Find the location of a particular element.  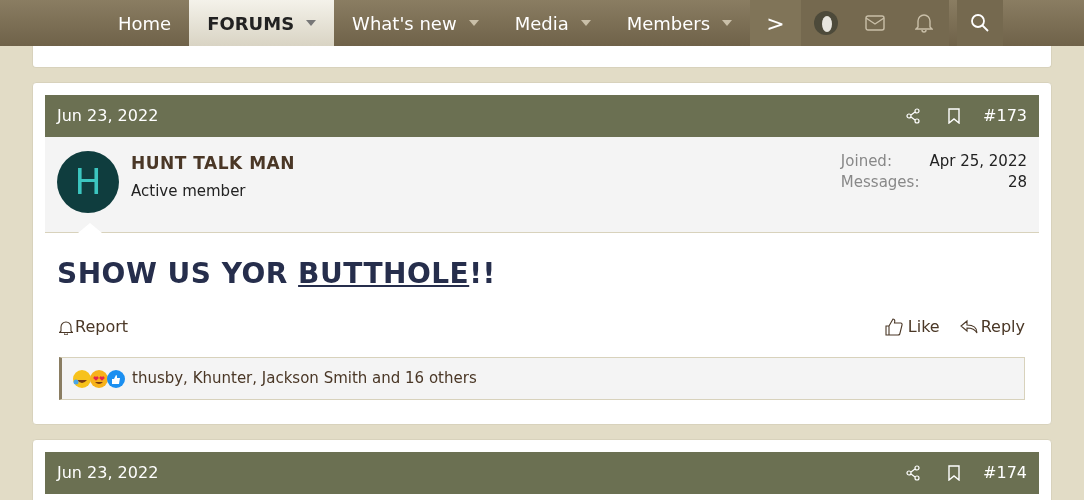

joined-label: Joined: is located at coordinates (866, 161).